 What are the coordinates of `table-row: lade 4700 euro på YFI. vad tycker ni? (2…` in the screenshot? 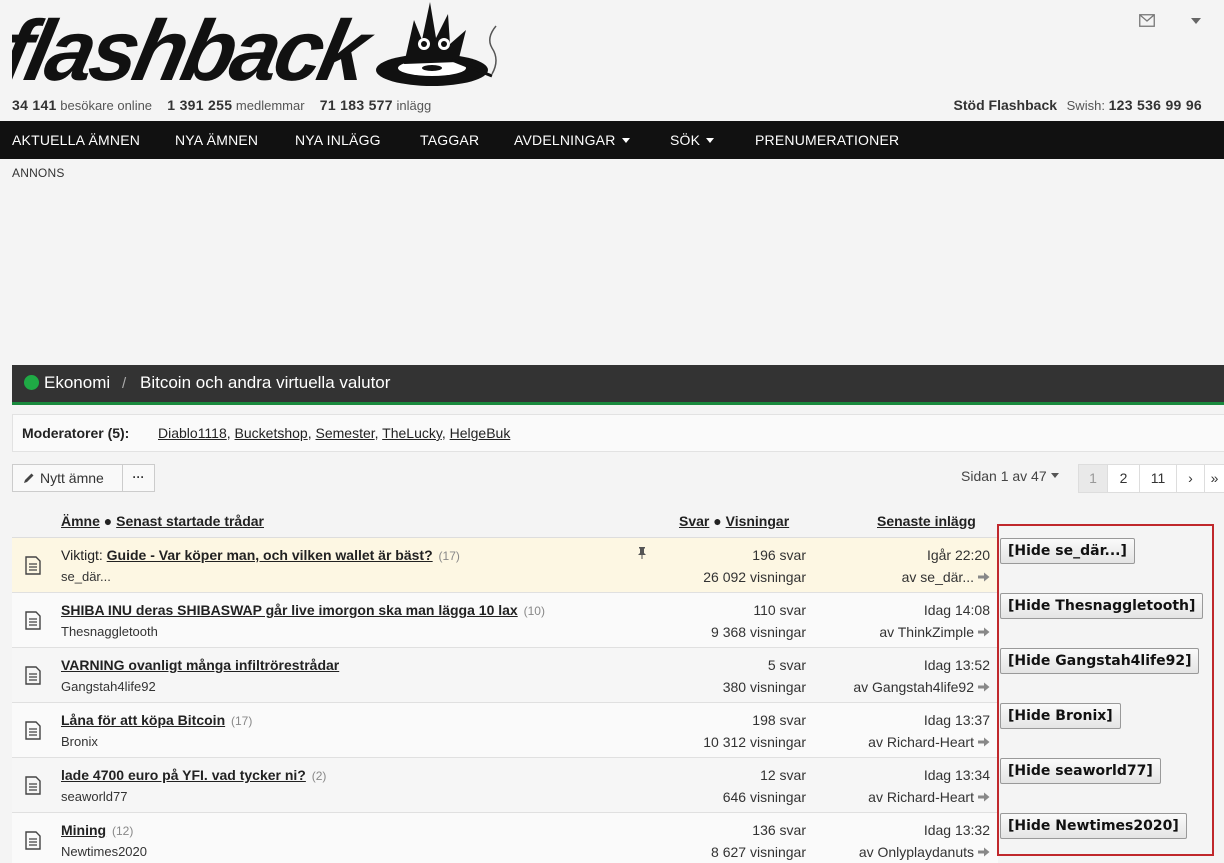 It's located at (505, 785).